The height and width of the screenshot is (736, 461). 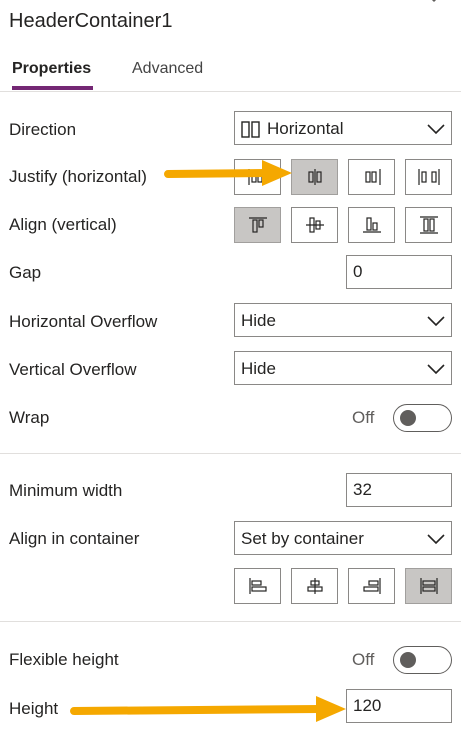 What do you see at coordinates (343, 320) in the screenshot?
I see `horizontal-overflow-dropdown: Hide` at bounding box center [343, 320].